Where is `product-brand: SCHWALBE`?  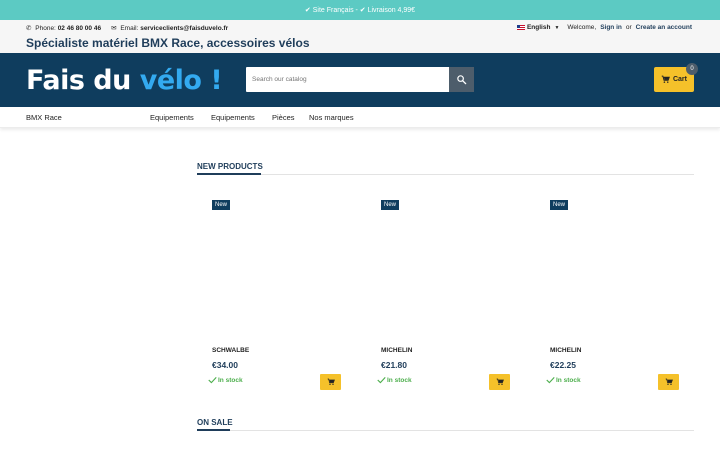
product-brand: SCHWALBE is located at coordinates (230, 350).